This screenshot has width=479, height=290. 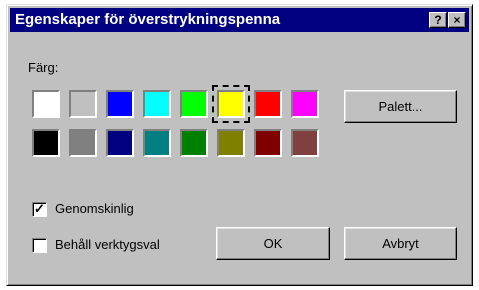 What do you see at coordinates (43, 67) in the screenshot?
I see `color-label: Färg:` at bounding box center [43, 67].